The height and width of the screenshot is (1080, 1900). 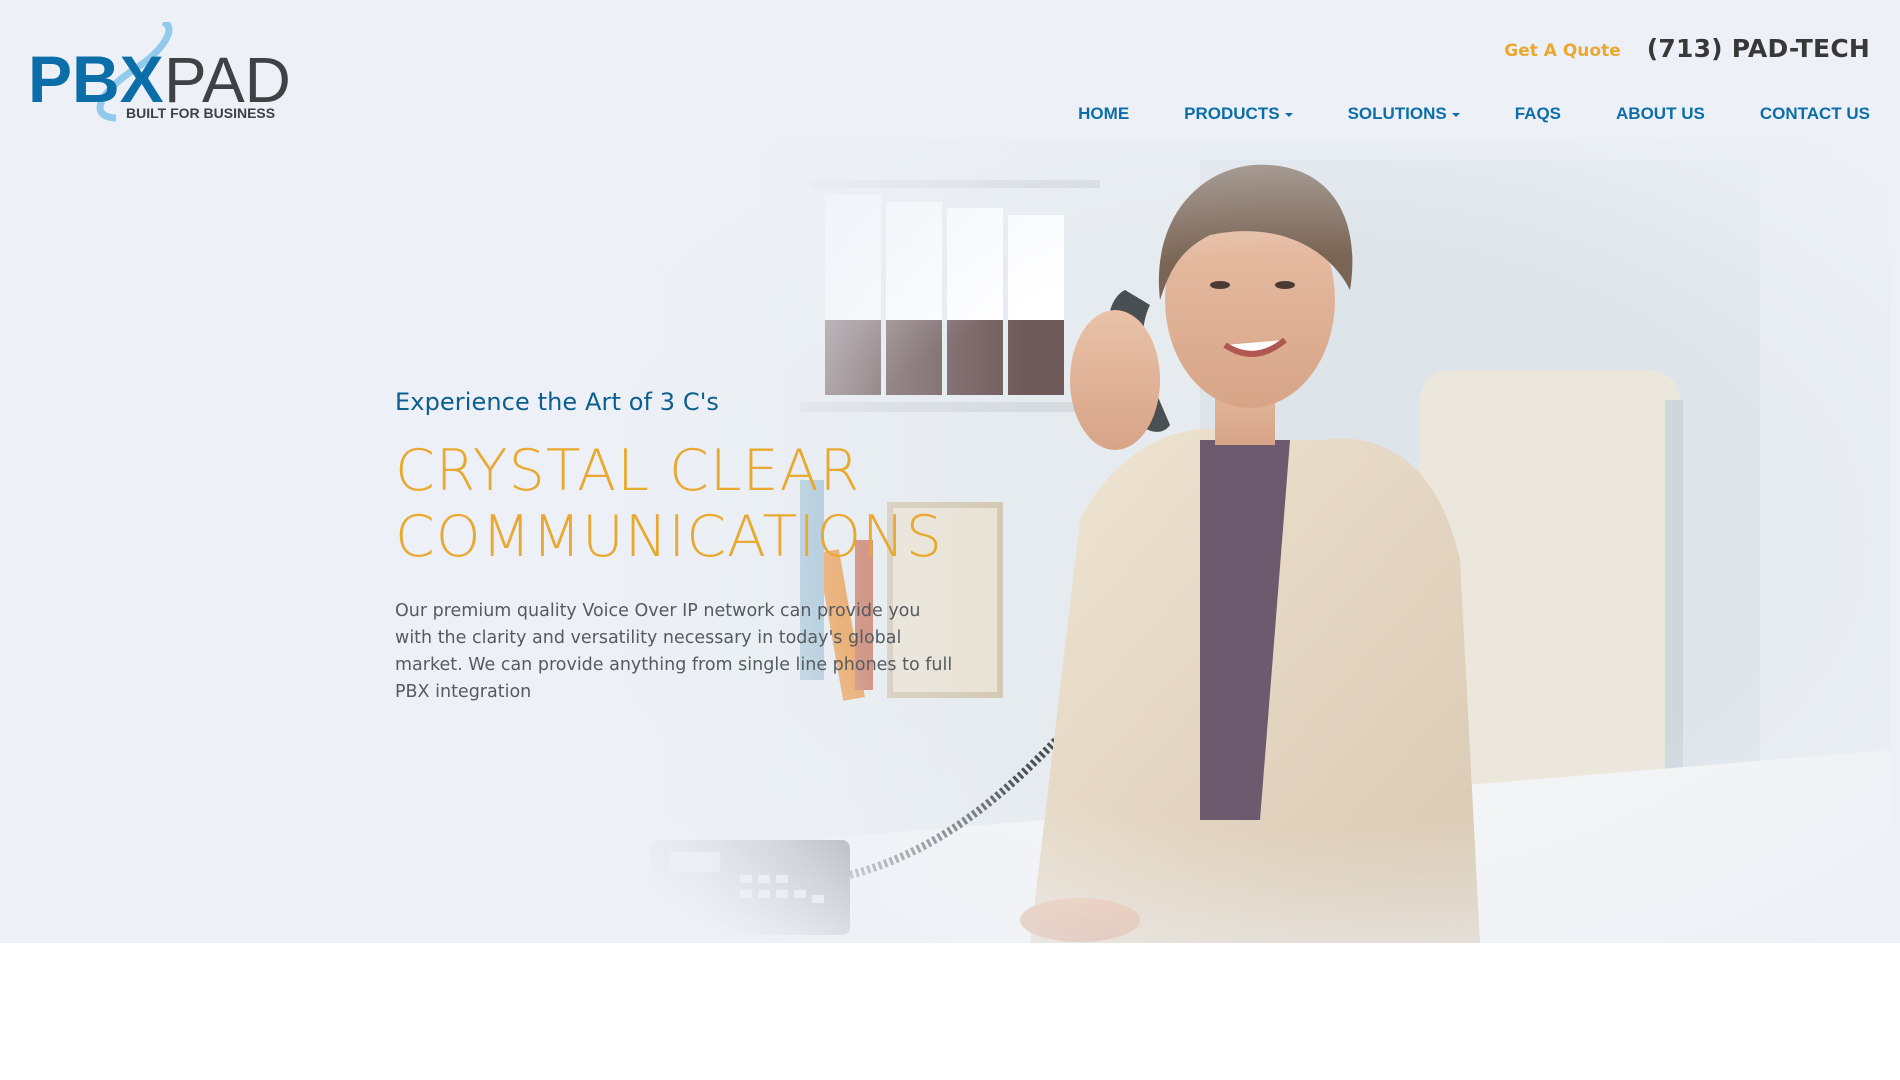 I want to click on nav-faqs-label: FAQS, so click(x=1538, y=113).